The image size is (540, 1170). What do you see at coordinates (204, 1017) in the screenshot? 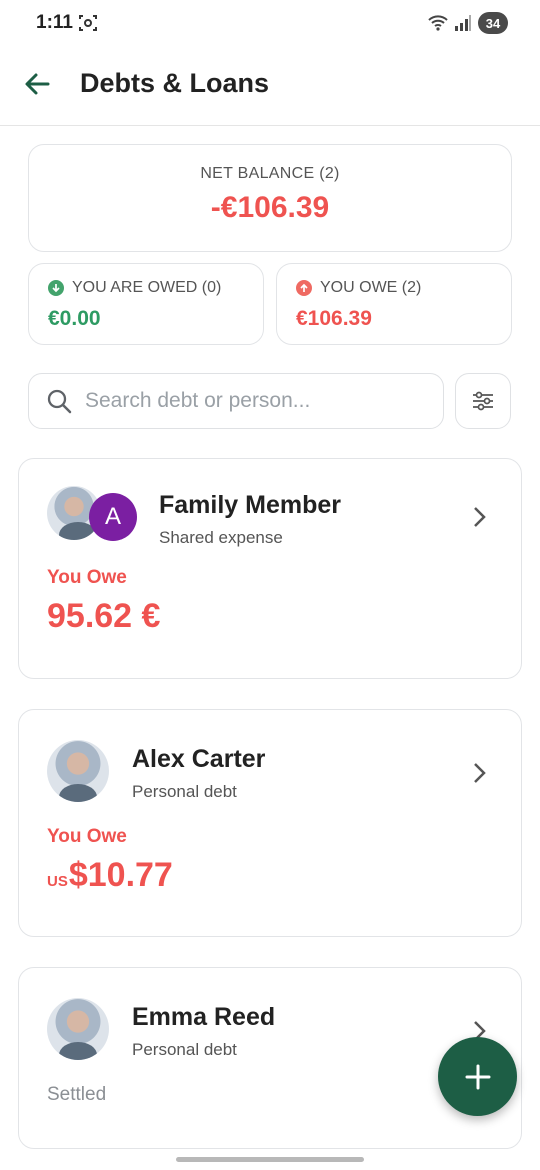
I see `person-name: Emma Reed` at bounding box center [204, 1017].